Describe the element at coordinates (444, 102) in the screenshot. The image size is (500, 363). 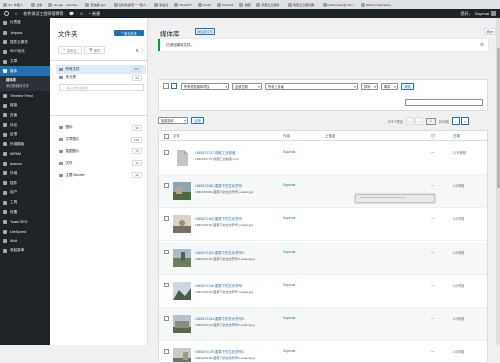
I see `media-search-input` at that location.